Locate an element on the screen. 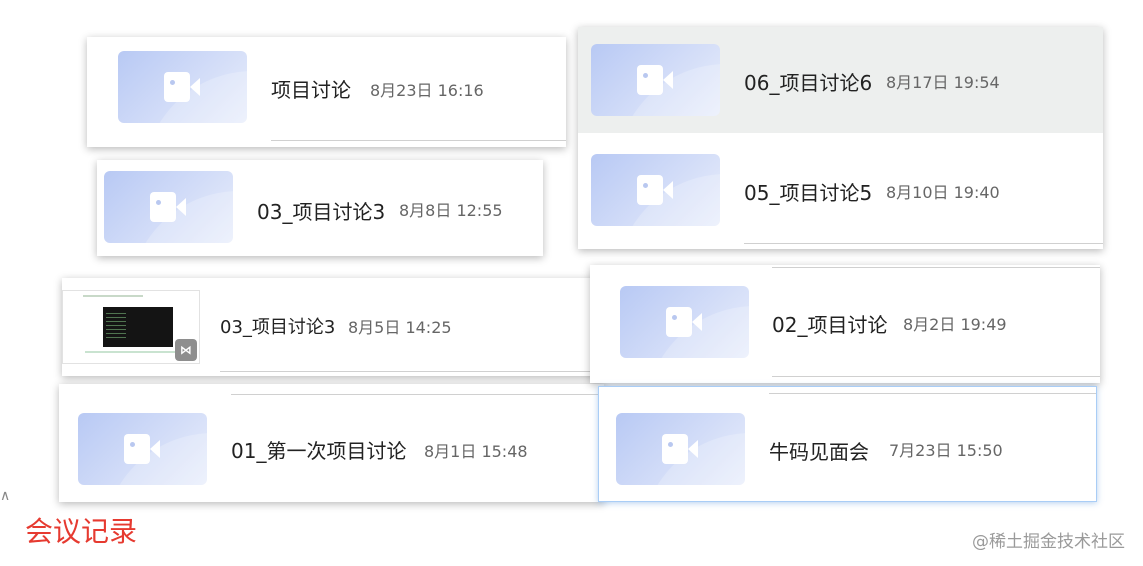 The image size is (1143, 566). meeting-card: 05_项目讨论5 8月10日 19:40 is located at coordinates (840, 191).